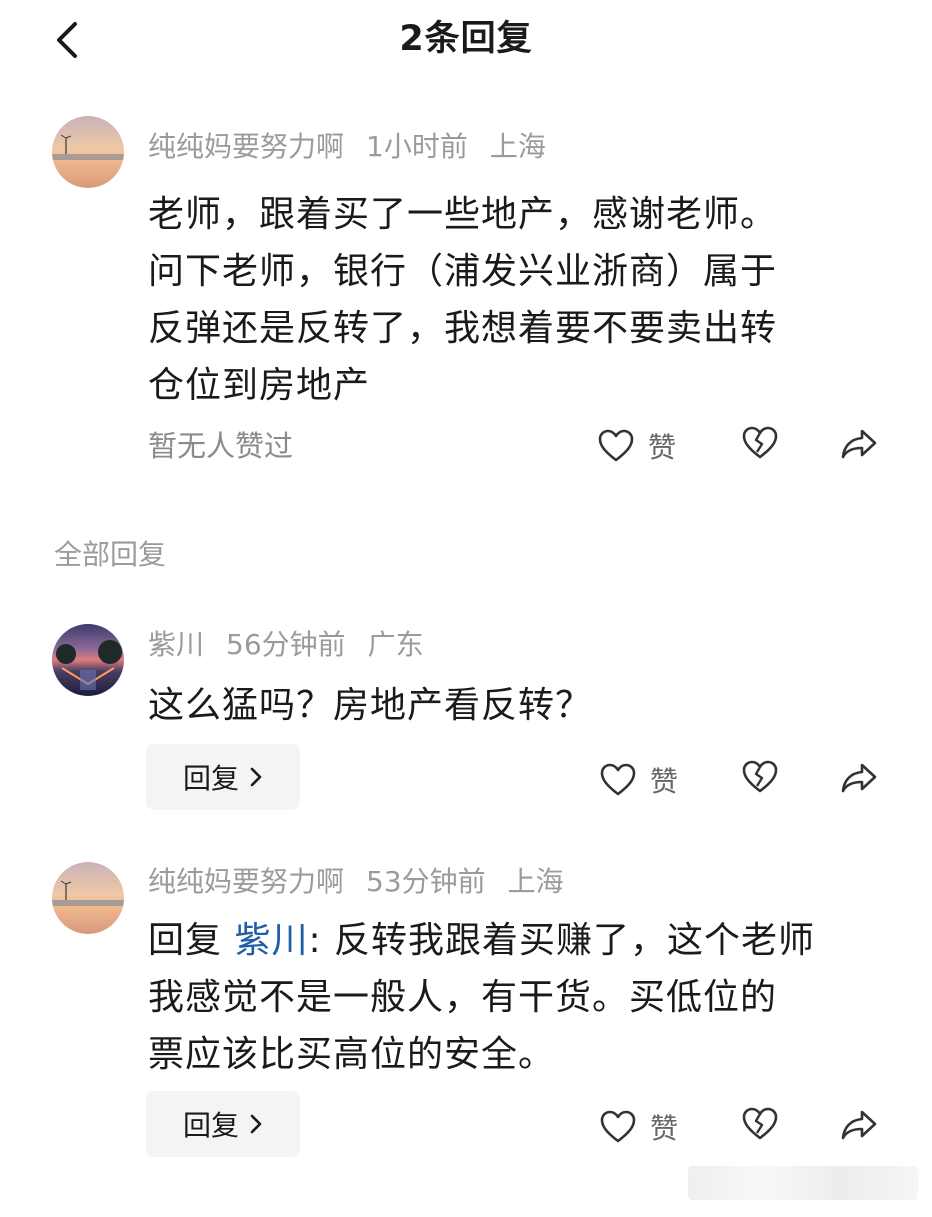 Image resolution: width=932 pixels, height=1217 pixels. What do you see at coordinates (562, 940) in the screenshot?
I see `reply-line-text: : 反转我跟着买赚了，这个老师` at bounding box center [562, 940].